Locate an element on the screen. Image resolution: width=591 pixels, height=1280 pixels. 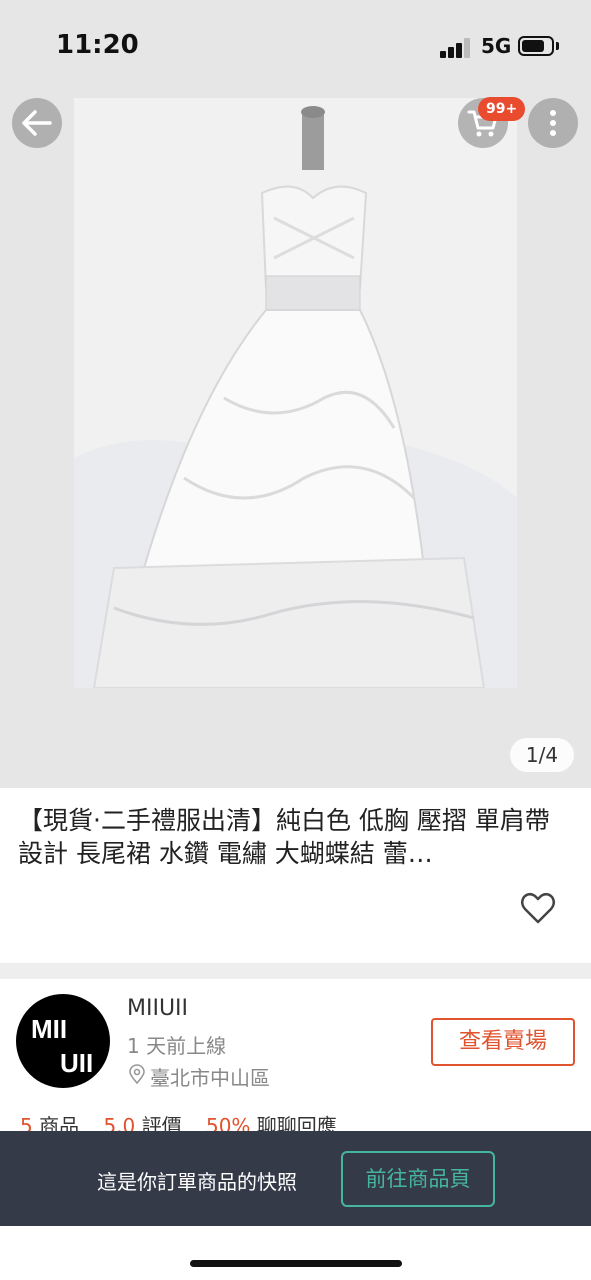
shop-last-online: 1 天前上線 is located at coordinates (177, 1046).